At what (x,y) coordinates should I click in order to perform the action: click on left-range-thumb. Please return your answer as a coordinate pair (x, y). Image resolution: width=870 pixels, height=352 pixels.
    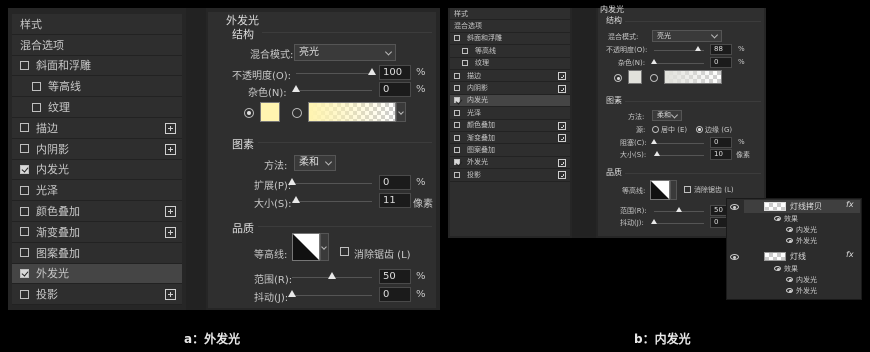
    Looking at the image, I should click on (332, 275).